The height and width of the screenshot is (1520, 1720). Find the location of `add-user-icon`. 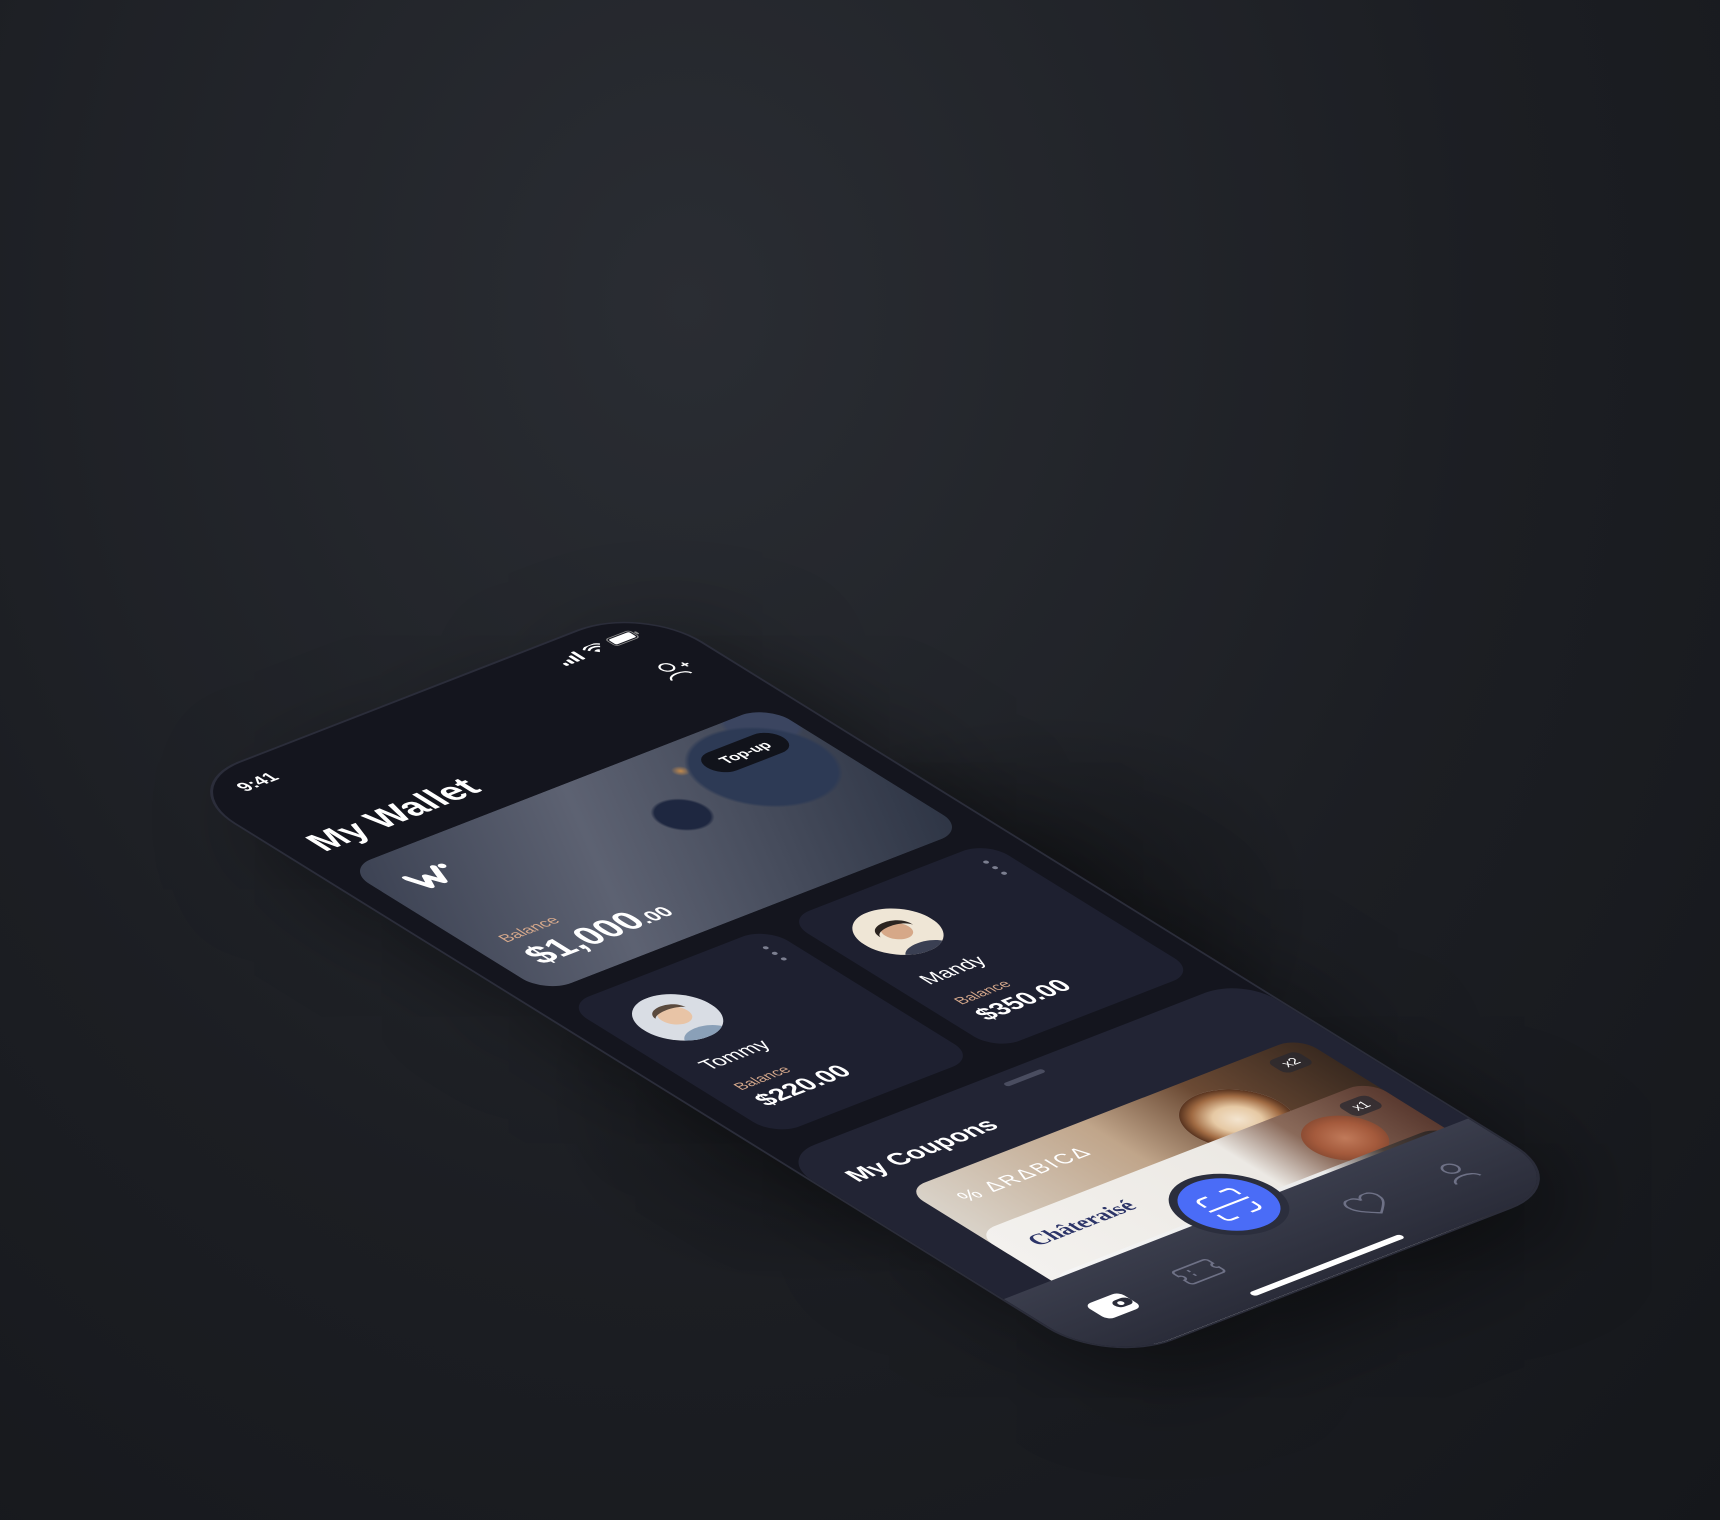

add-user-icon is located at coordinates (675, 671).